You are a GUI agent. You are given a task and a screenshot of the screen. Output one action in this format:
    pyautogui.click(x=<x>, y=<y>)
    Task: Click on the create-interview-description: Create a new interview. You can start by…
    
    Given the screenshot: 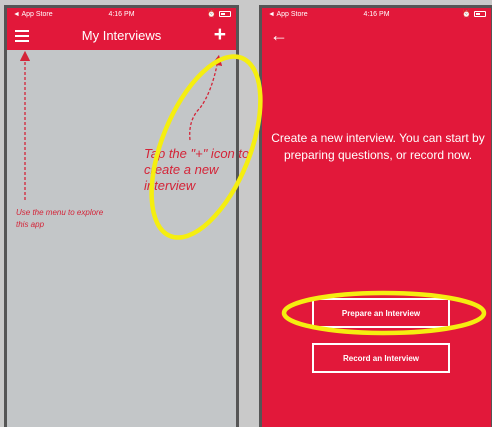 What is the action you would take?
    pyautogui.click(x=378, y=146)
    